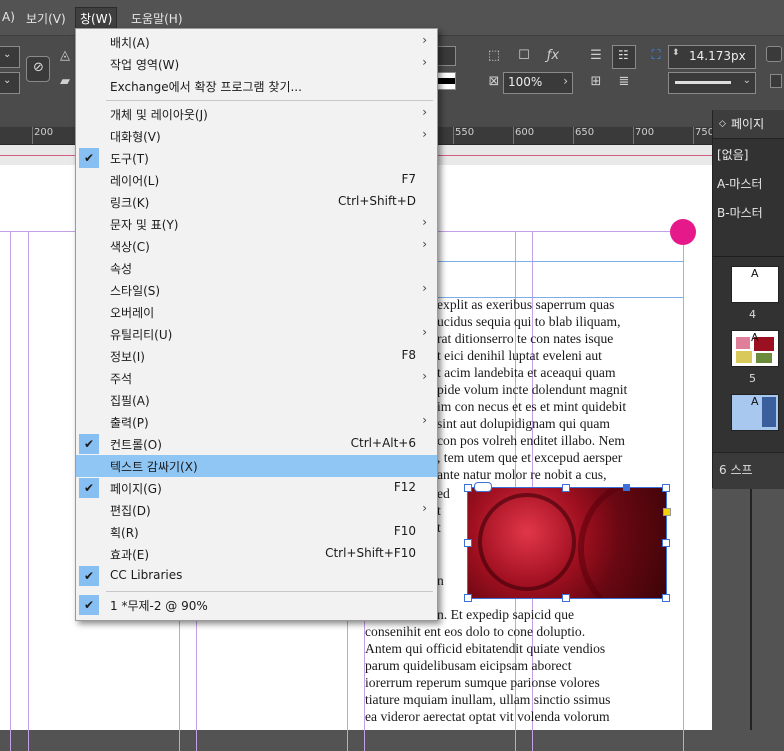 The image size is (784, 751). What do you see at coordinates (256, 422) in the screenshot?
I see `menu-item: 출력(P) ›` at bounding box center [256, 422].